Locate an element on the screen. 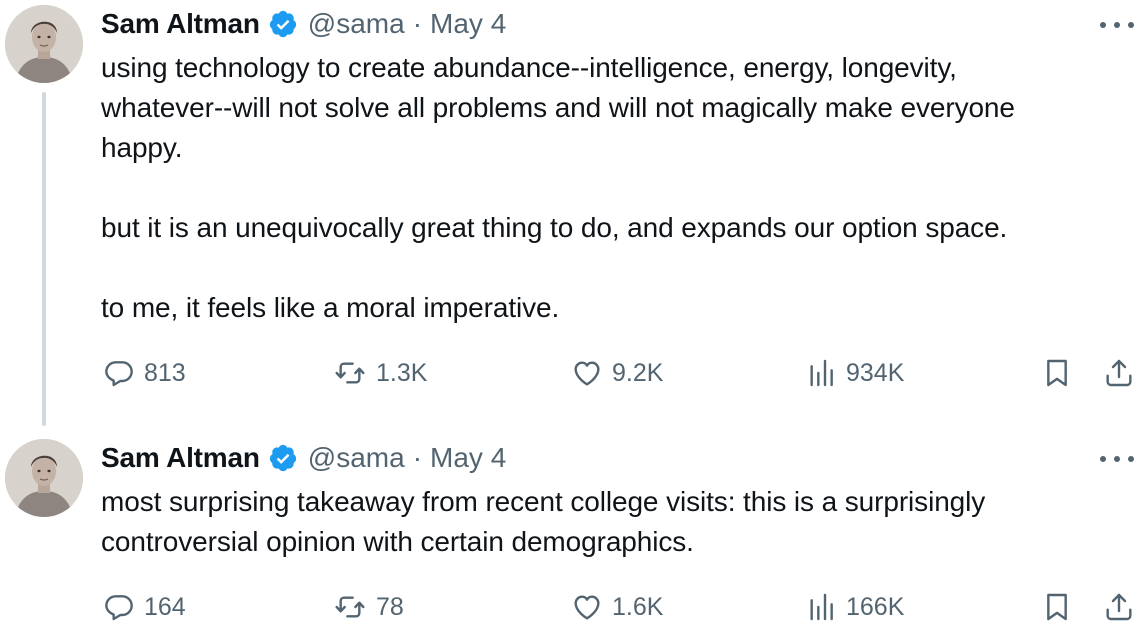 The height and width of the screenshot is (642, 1144). tweet-actions: 813 1.3K 9.2K 934K is located at coordinates (621, 373).